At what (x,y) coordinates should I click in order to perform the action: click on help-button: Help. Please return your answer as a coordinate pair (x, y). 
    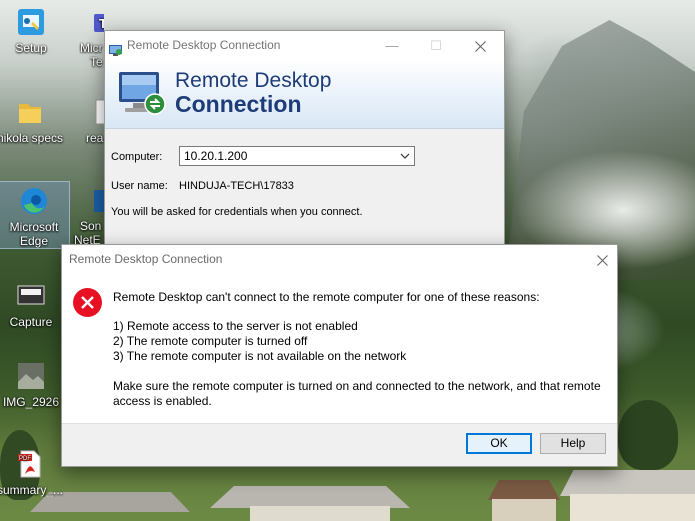
    Looking at the image, I should click on (573, 443).